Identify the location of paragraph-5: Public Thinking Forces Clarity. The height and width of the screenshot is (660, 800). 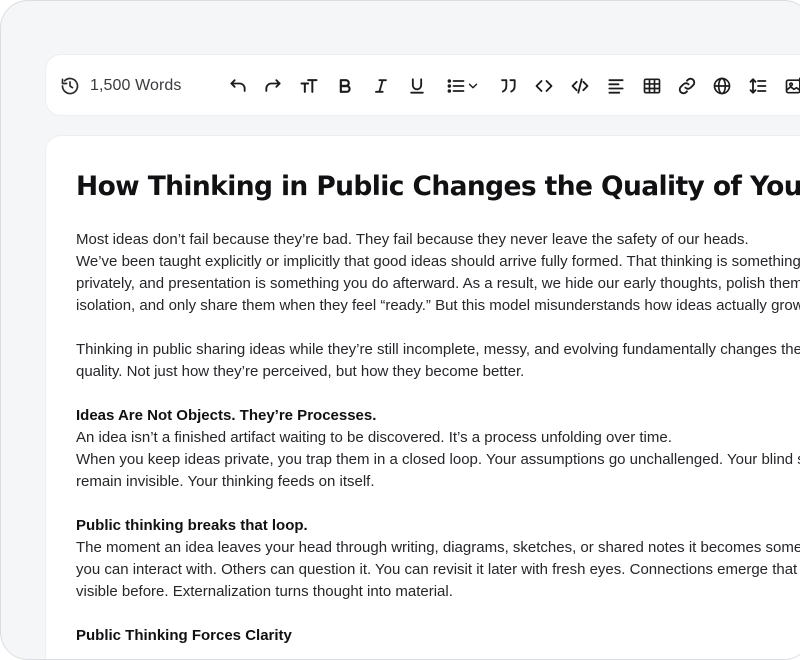
(438, 636).